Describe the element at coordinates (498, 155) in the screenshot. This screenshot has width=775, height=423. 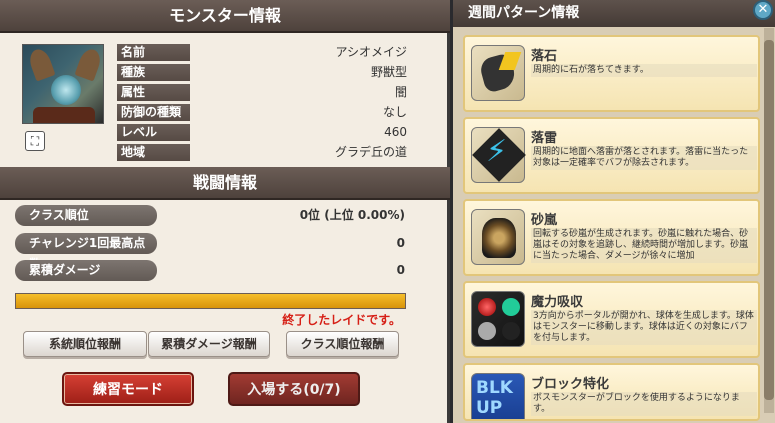
I see `lightning-icon` at that location.